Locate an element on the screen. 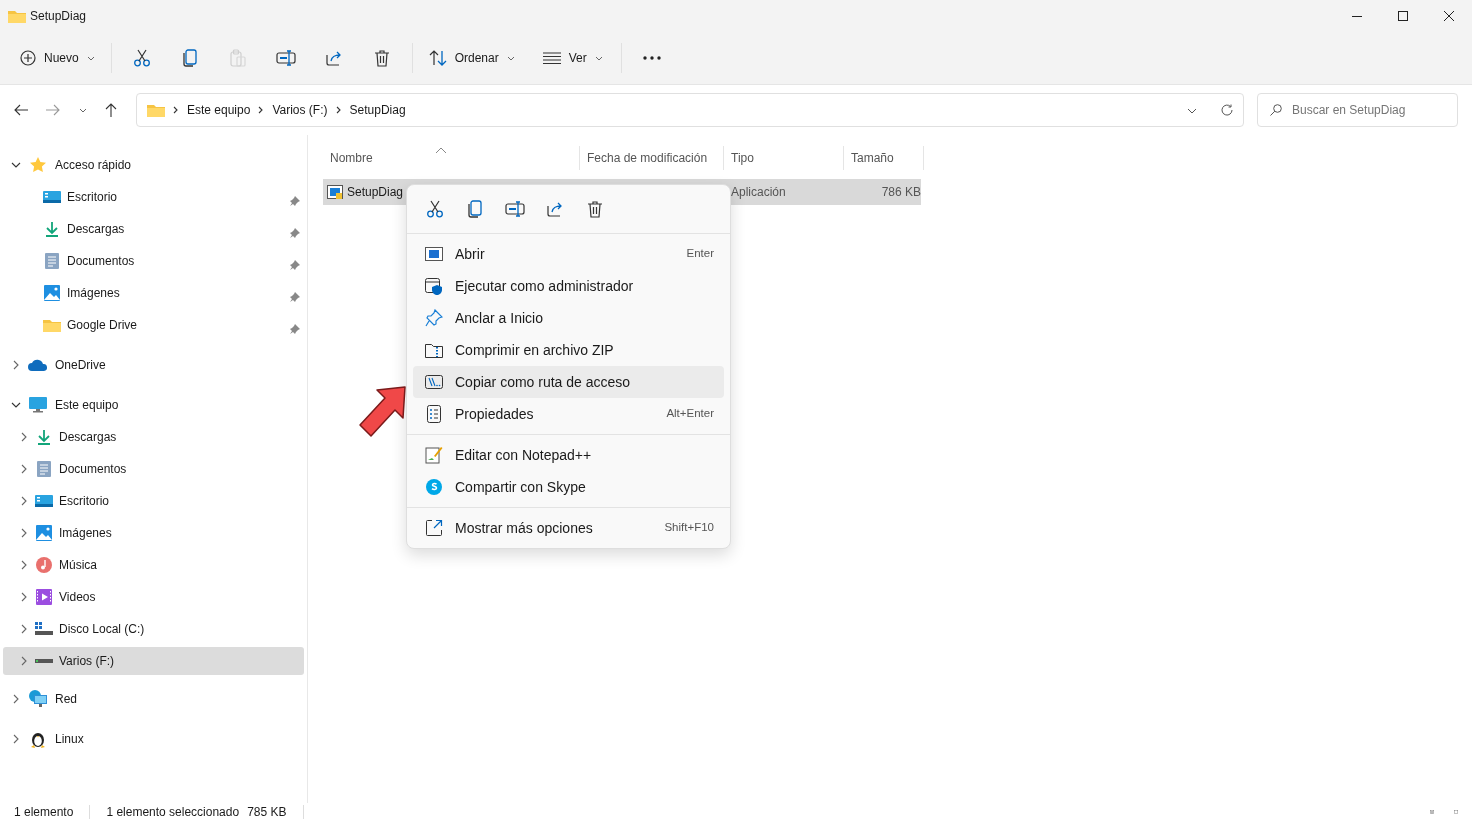 The height and width of the screenshot is (823, 1472). menu-item: Copiar como ruta de acceso is located at coordinates (568, 382).